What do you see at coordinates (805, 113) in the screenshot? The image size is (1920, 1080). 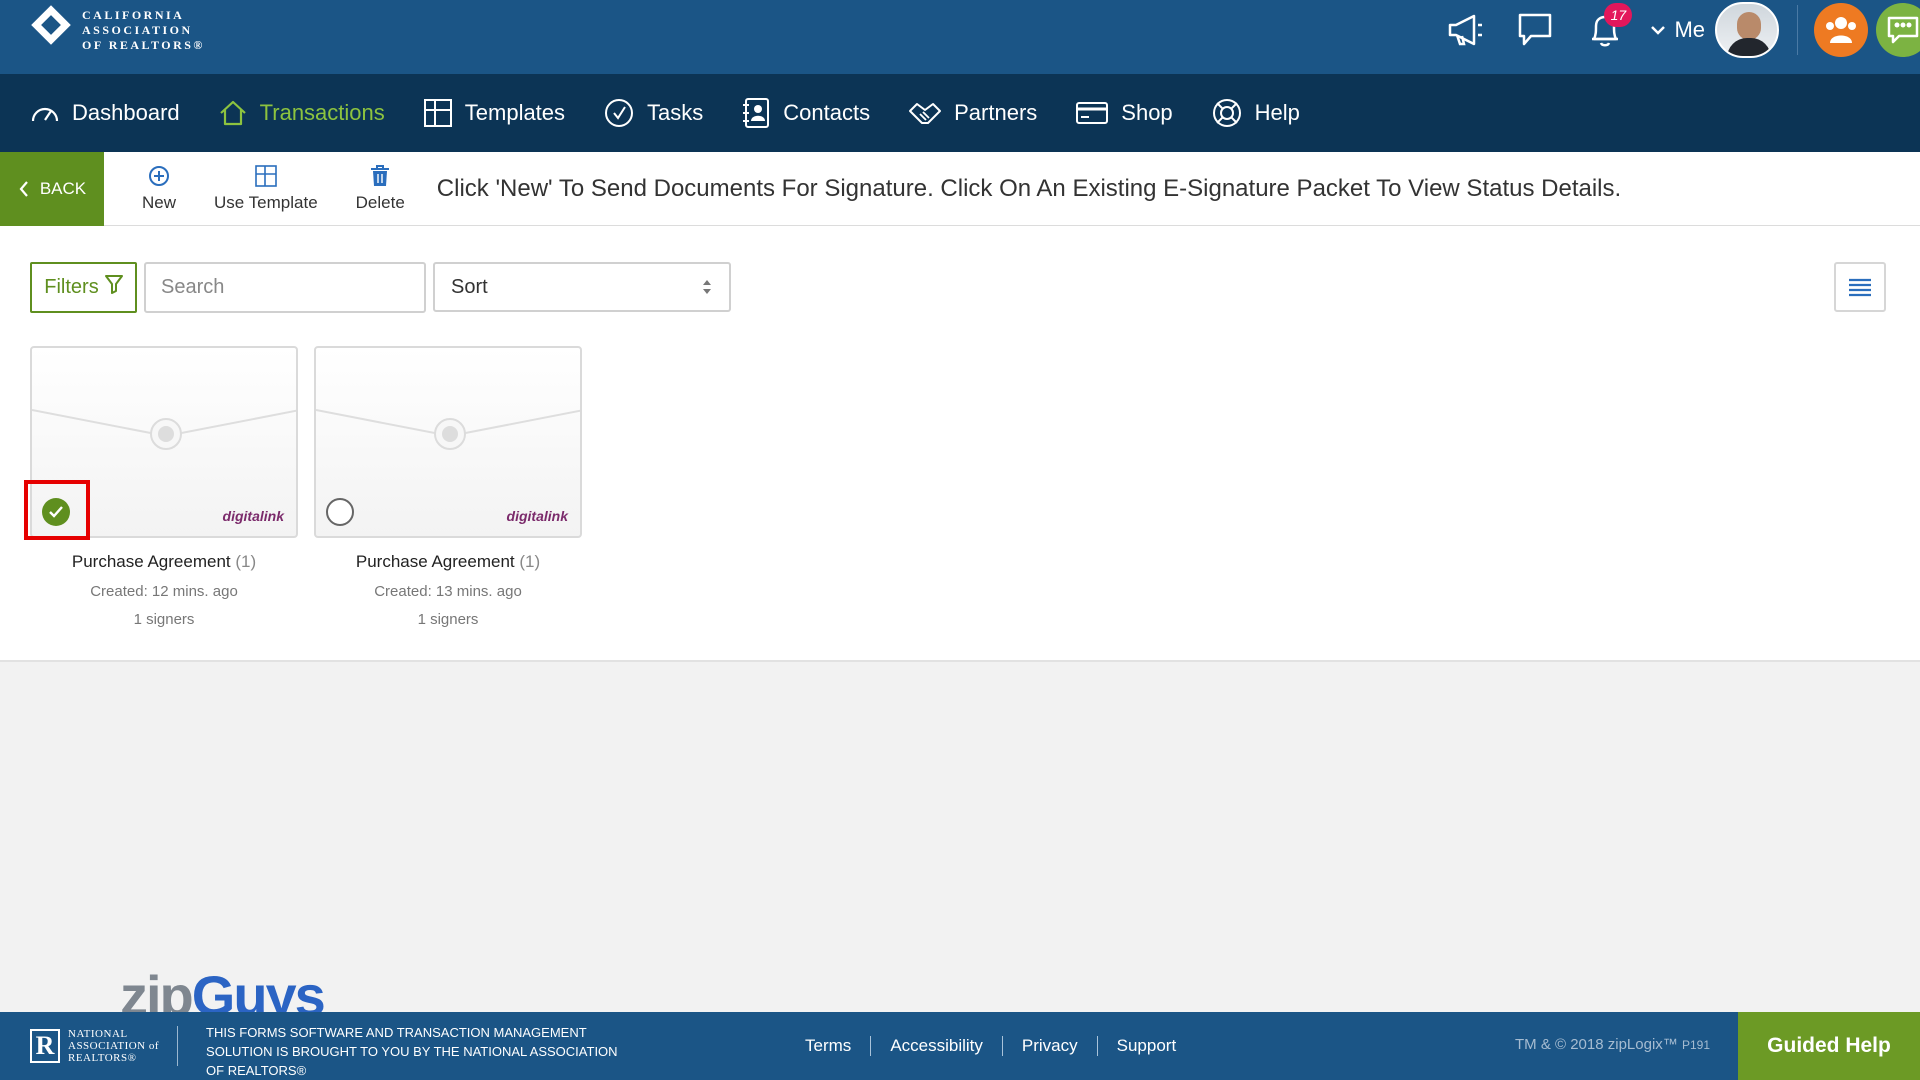 I see `nav-contacts: Contacts` at bounding box center [805, 113].